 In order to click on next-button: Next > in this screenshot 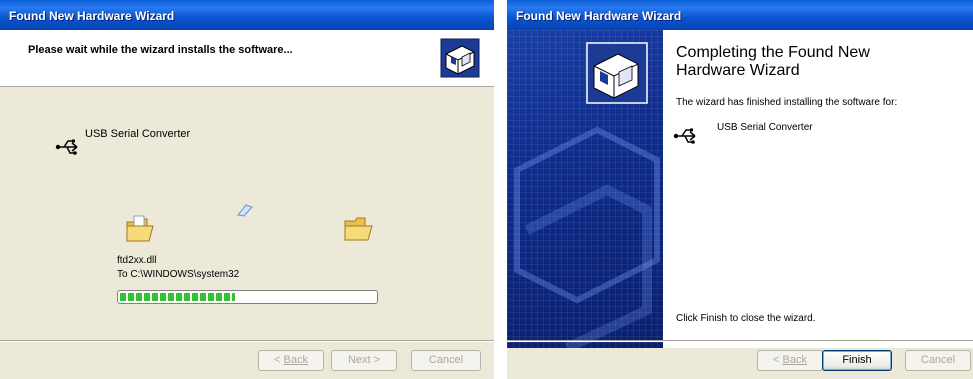, I will do `click(364, 360)`.